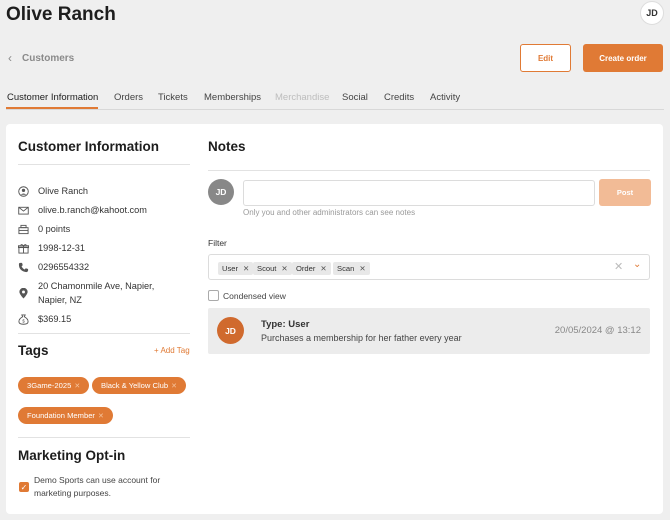 The width and height of the screenshot is (670, 520). What do you see at coordinates (618, 266) in the screenshot?
I see `clear-filter-icon: ✕` at bounding box center [618, 266].